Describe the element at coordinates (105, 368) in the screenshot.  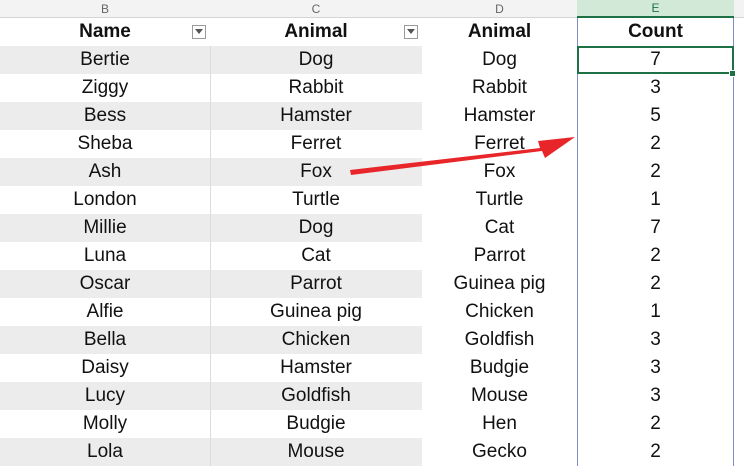
I see `cell-name: Daisy` at that location.